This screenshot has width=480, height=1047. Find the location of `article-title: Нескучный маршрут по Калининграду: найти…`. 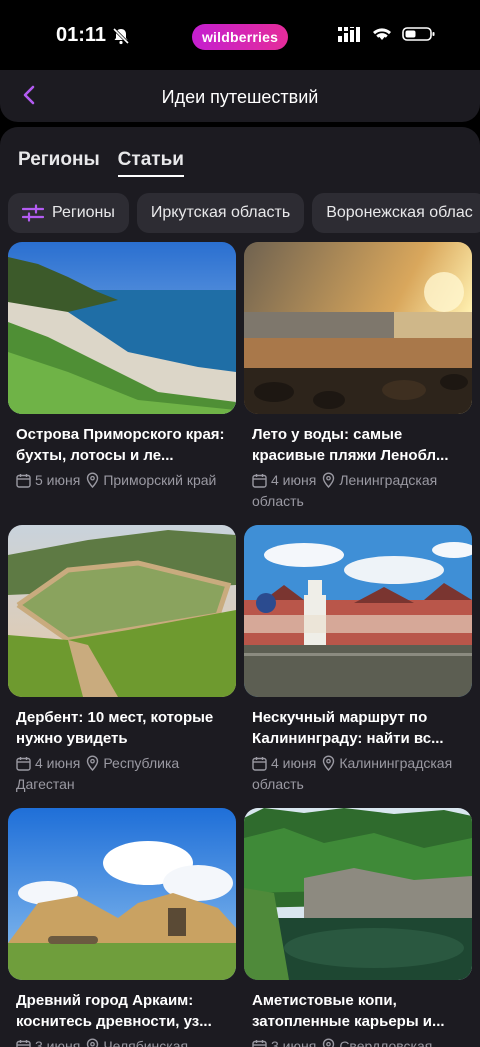

article-title: Нескучный маршрут по Калининграду: найти… is located at coordinates (358, 728).